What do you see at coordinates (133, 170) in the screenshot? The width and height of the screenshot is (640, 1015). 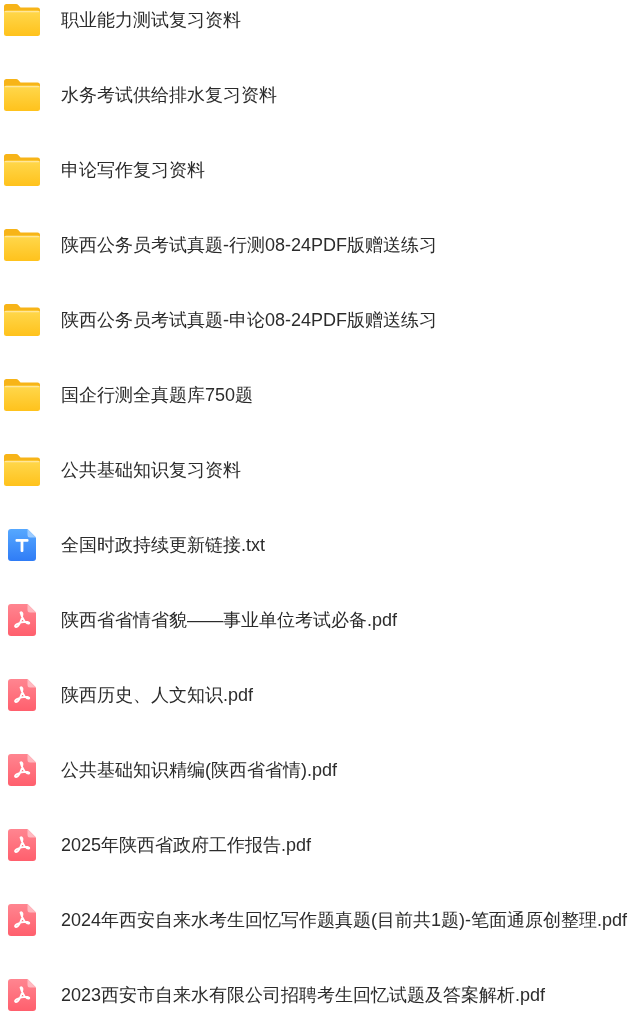 I see `folder-name: 申论写作复习资料` at bounding box center [133, 170].